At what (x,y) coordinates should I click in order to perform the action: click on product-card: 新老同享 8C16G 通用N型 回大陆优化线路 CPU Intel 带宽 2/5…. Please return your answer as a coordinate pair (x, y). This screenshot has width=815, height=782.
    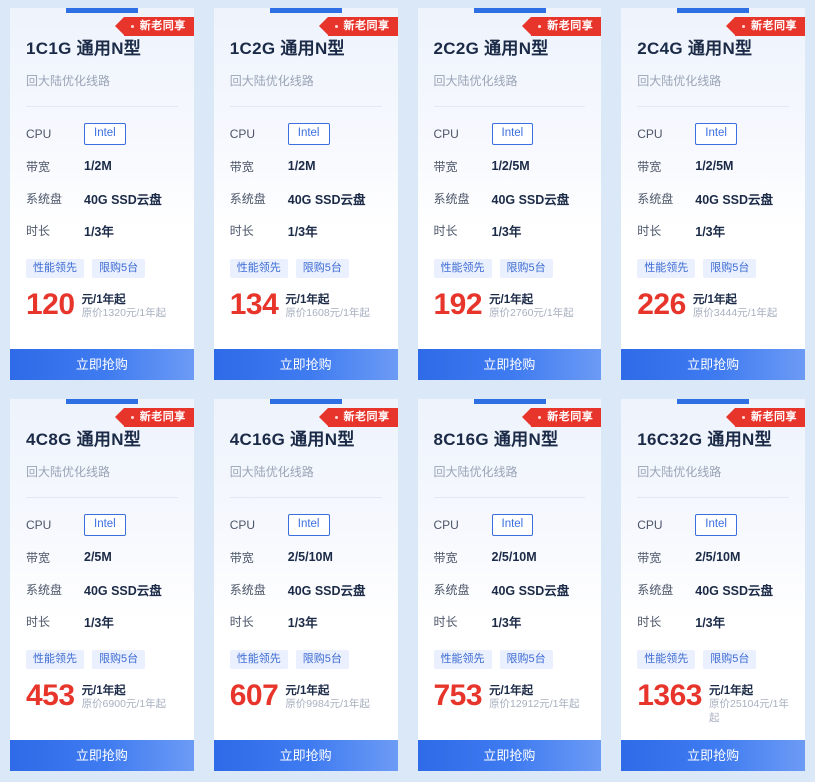
    Looking at the image, I should click on (509, 585).